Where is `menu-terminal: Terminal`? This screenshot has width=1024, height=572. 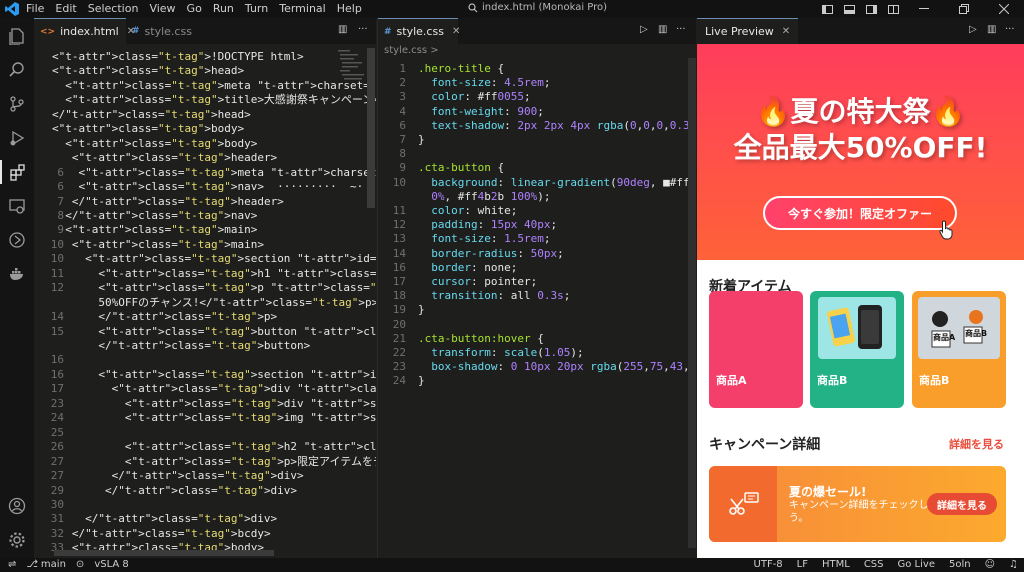 menu-terminal: Terminal is located at coordinates (302, 9).